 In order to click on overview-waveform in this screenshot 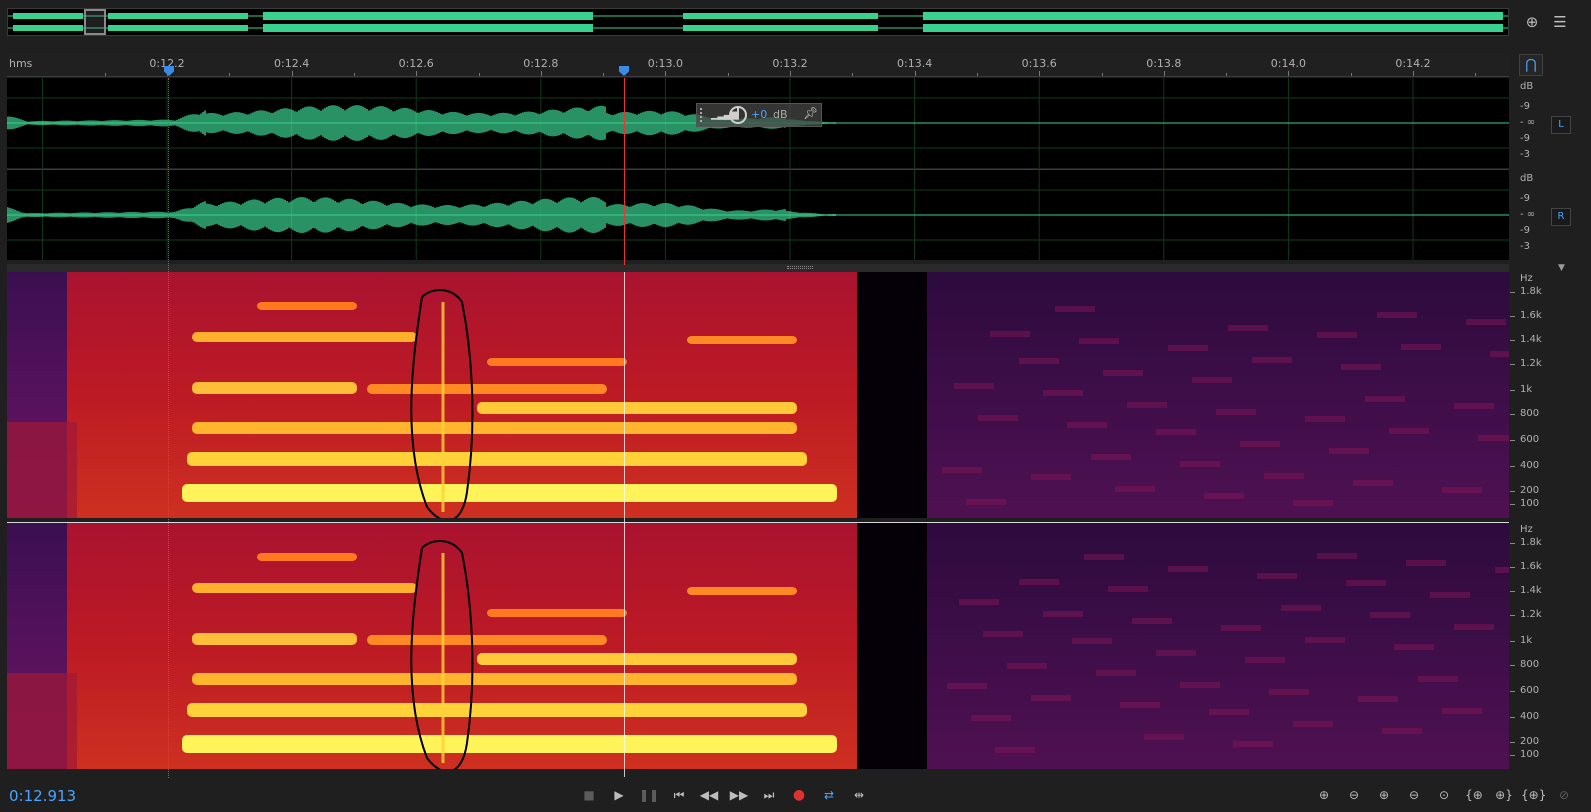, I will do `click(758, 22)`.